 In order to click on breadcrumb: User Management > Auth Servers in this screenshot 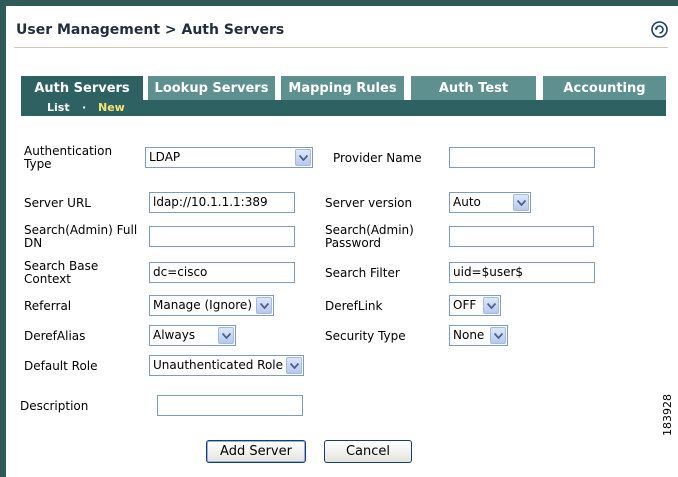, I will do `click(150, 30)`.